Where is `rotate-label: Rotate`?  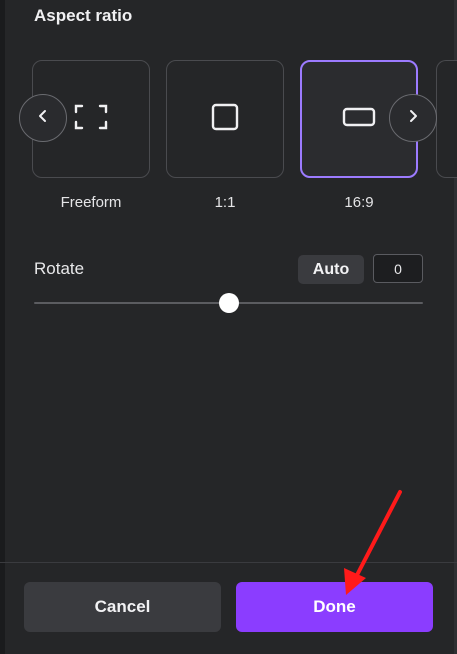
rotate-label: Rotate is located at coordinates (59, 268).